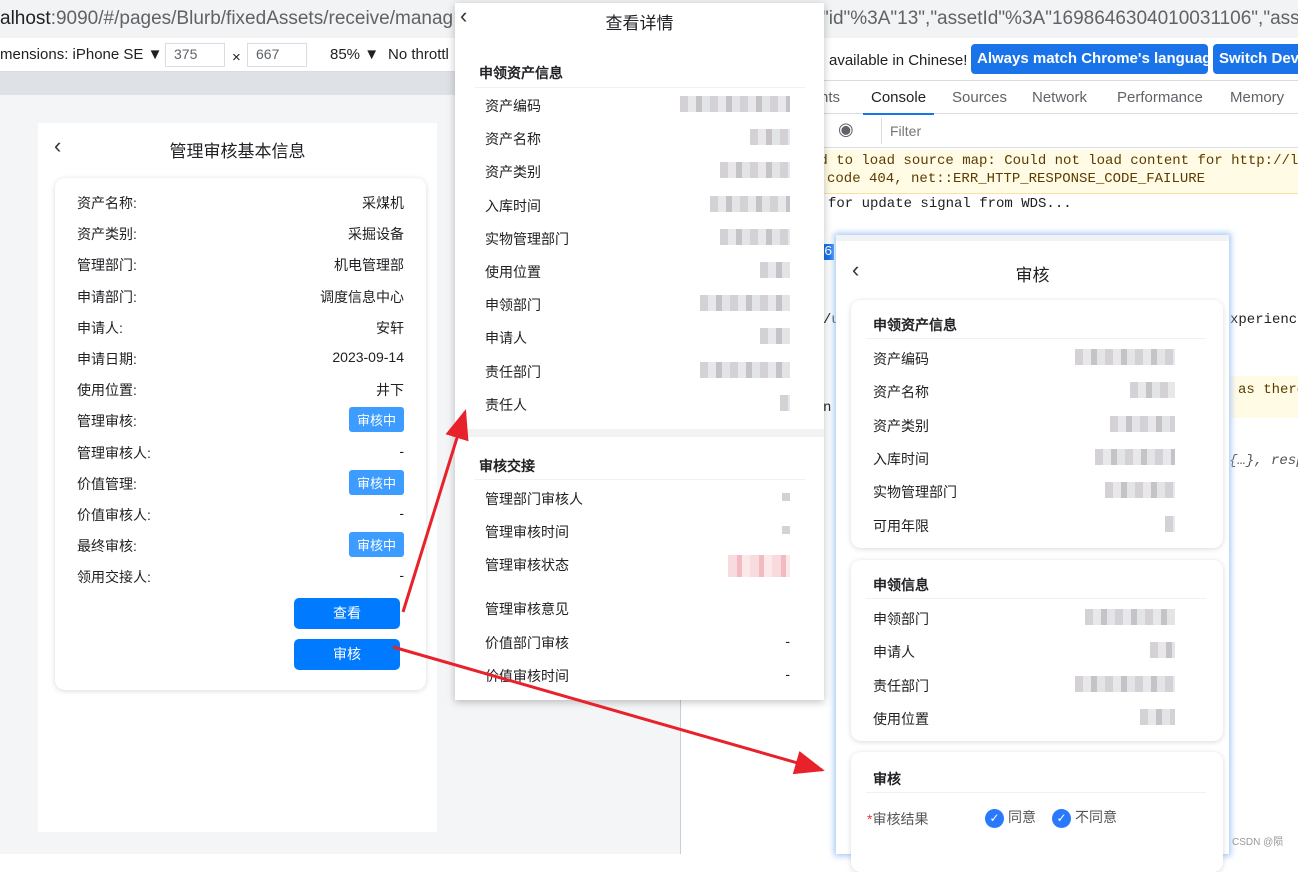 This screenshot has height=872, width=1298. Describe the element at coordinates (1032, 275) in the screenshot. I see `page-title: 审核` at that location.